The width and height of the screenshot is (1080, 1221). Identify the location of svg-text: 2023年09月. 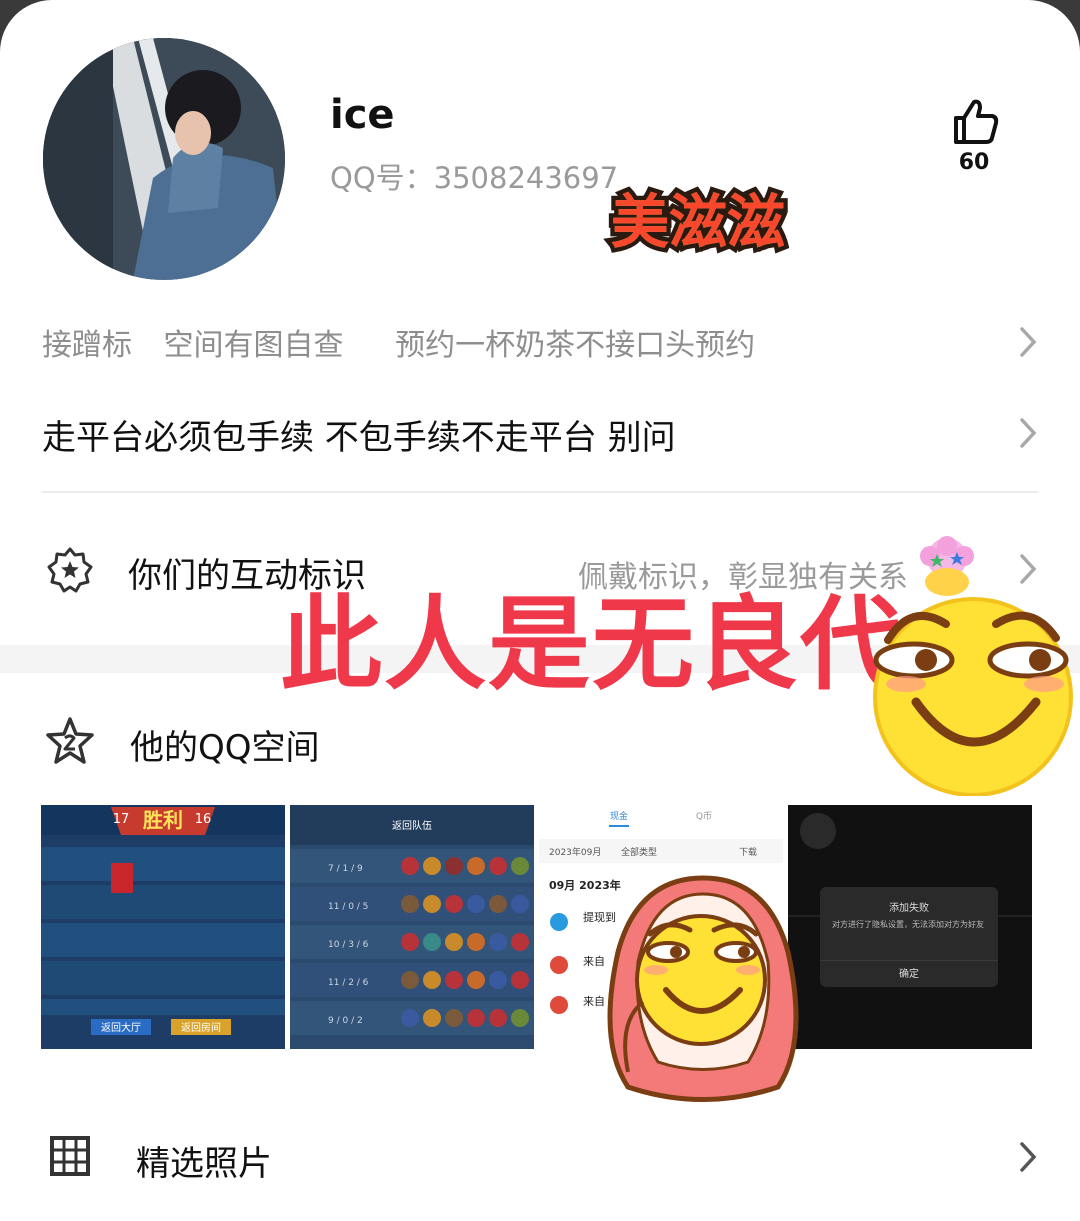
(575, 852).